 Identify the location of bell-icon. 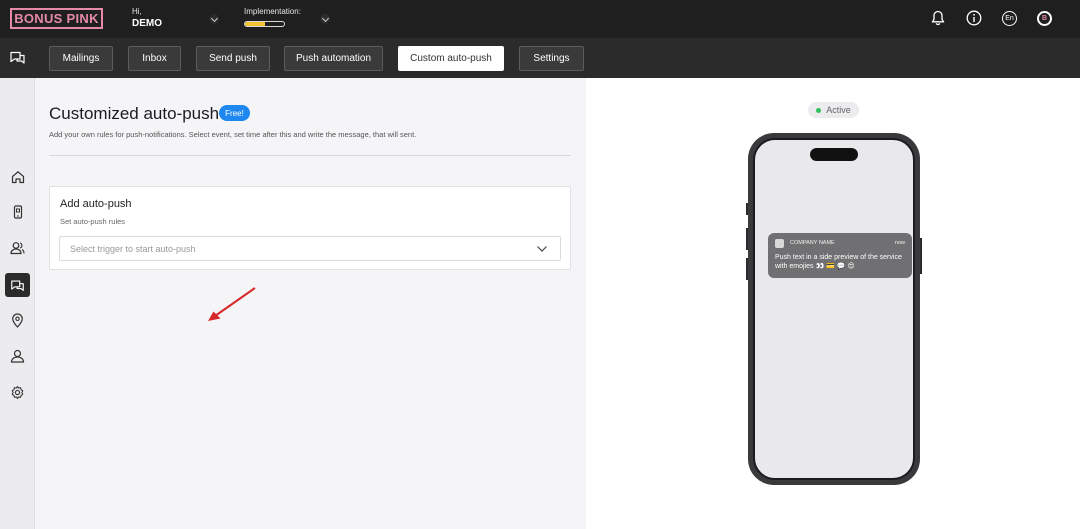
(938, 18).